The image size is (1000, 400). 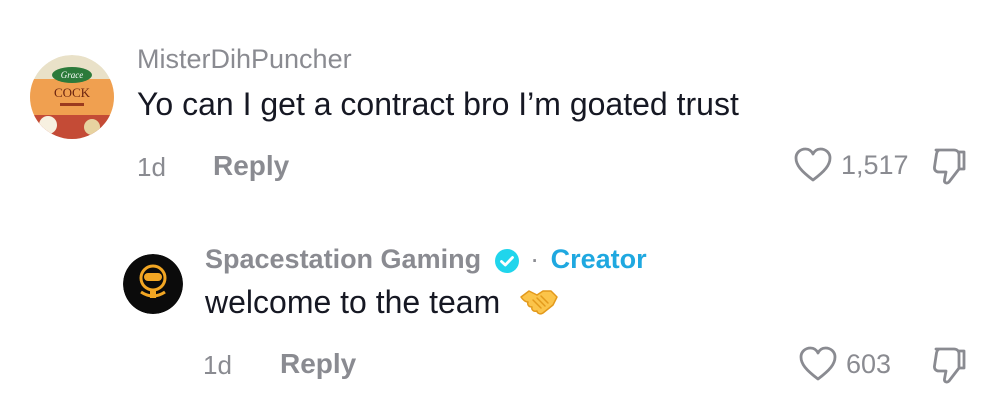 I want to click on creator-username-row: Spacestation Gaming · Creator, so click(x=426, y=259).